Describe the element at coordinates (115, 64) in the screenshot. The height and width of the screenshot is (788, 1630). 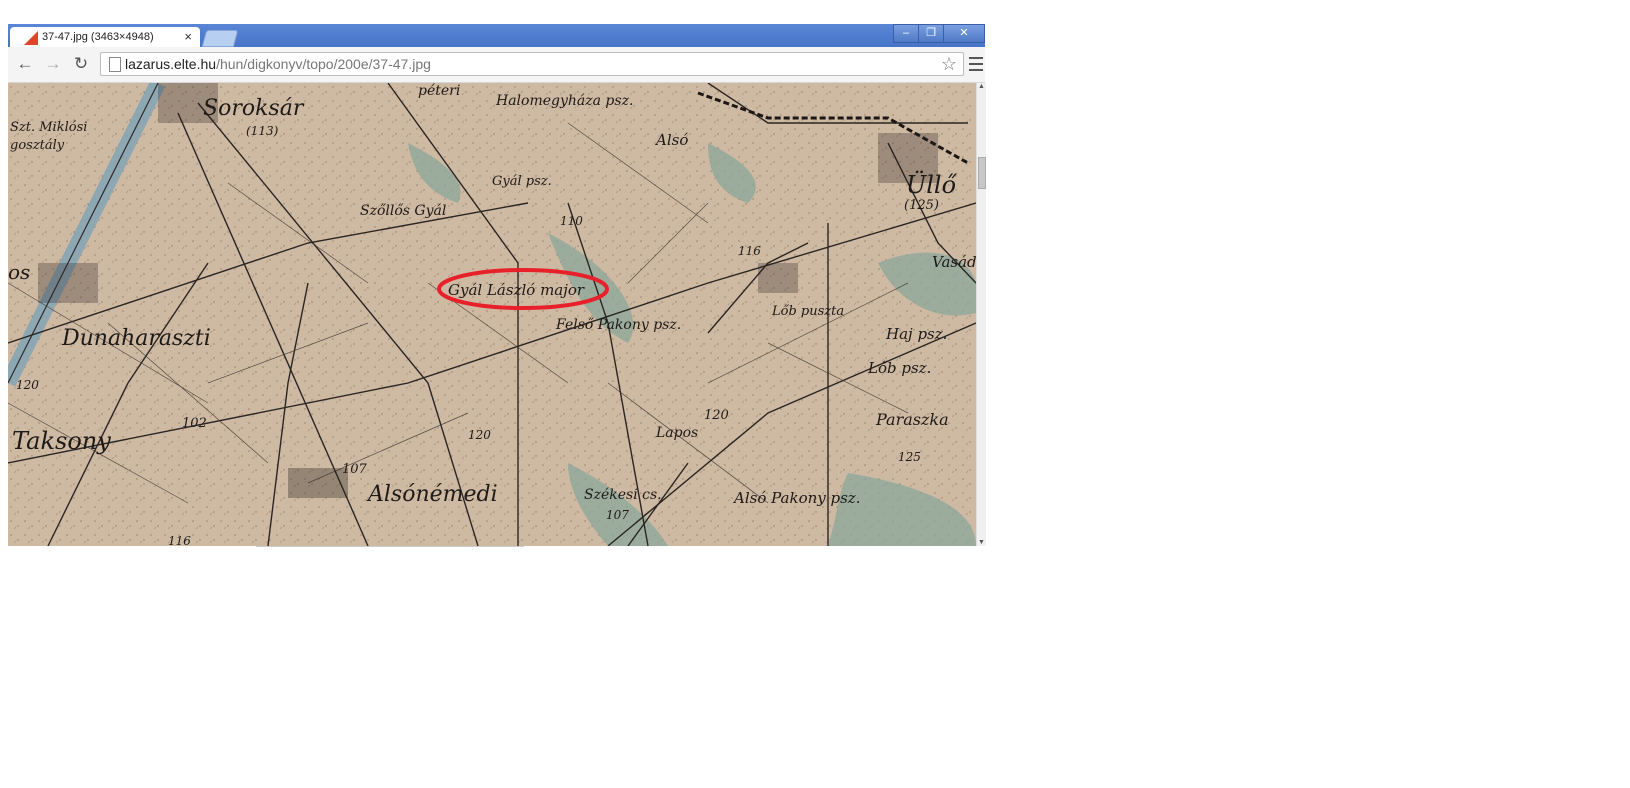
I see `page-icon` at that location.